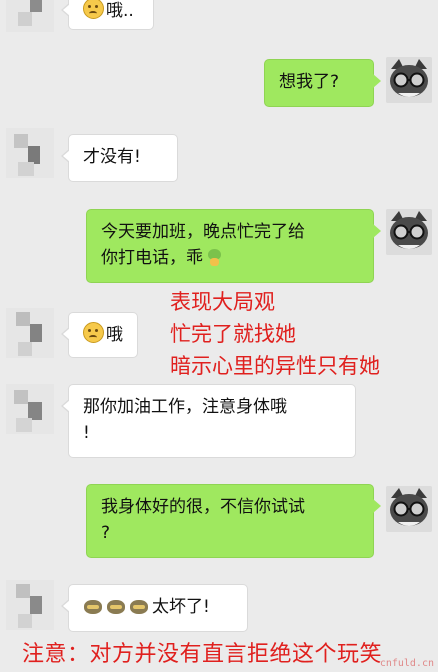  What do you see at coordinates (219, 336) in the screenshot?
I see `message-row: 哦` at bounding box center [219, 336].